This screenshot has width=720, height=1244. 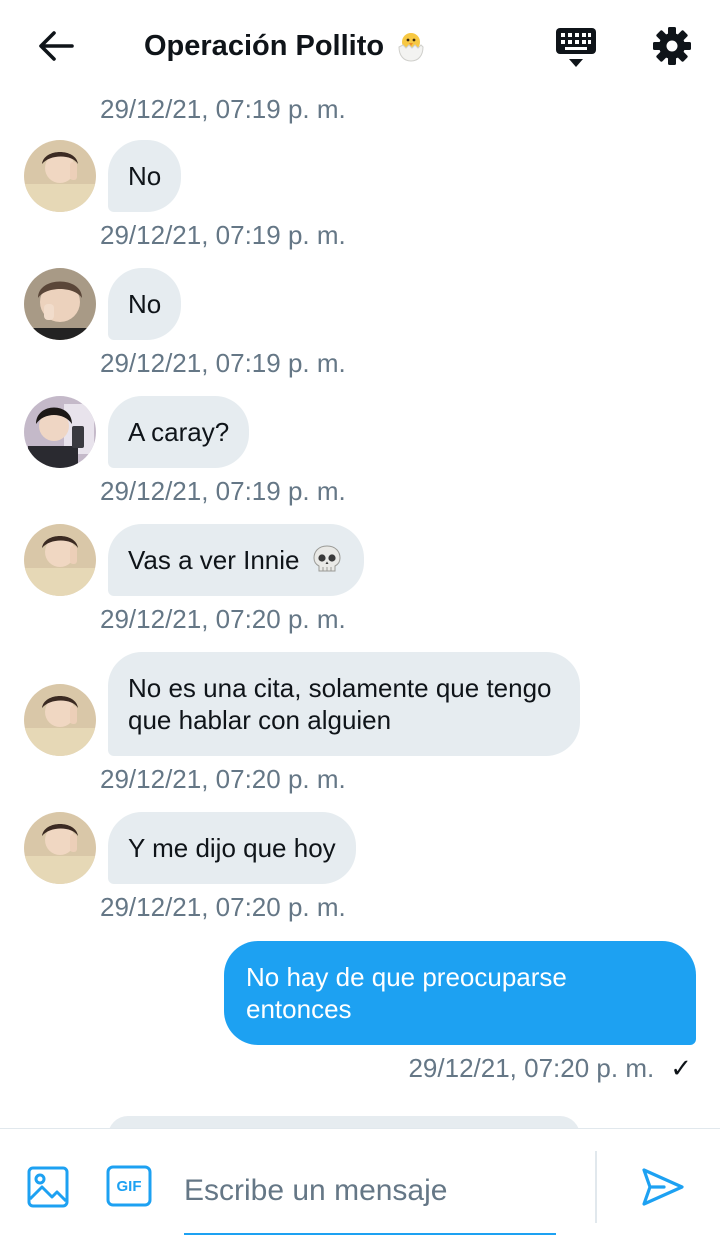 I want to click on back-button, so click(x=56, y=46).